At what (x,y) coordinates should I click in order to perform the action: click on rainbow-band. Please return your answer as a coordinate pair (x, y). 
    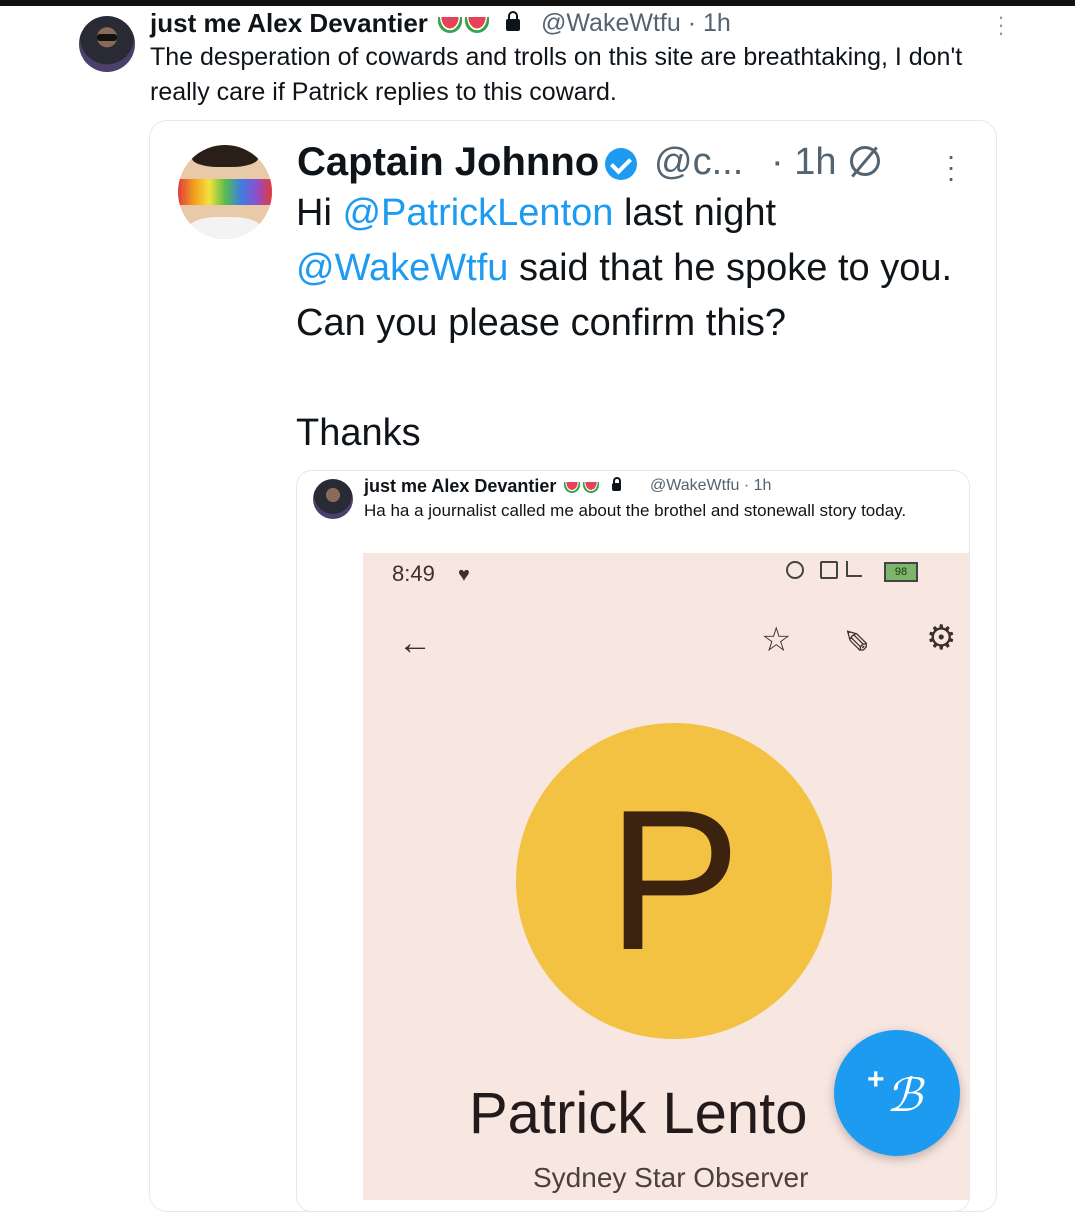
    Looking at the image, I should click on (225, 192).